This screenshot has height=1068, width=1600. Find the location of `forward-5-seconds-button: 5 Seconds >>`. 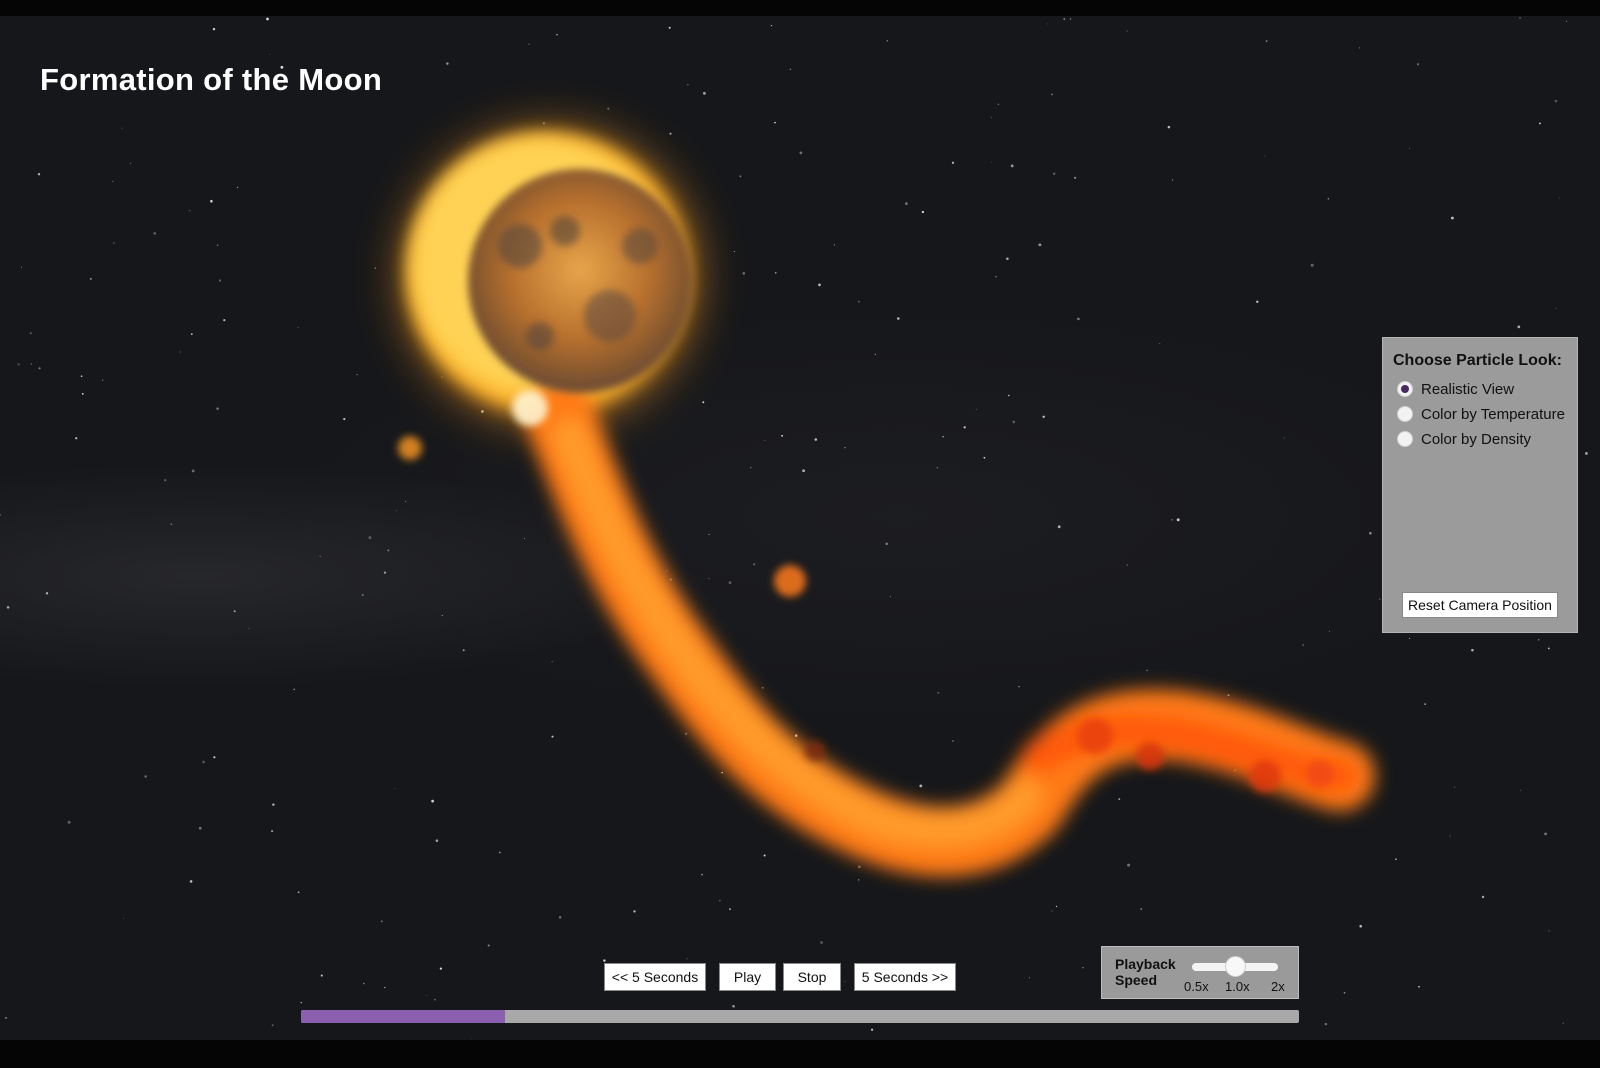

forward-5-seconds-button: 5 Seconds >> is located at coordinates (905, 977).